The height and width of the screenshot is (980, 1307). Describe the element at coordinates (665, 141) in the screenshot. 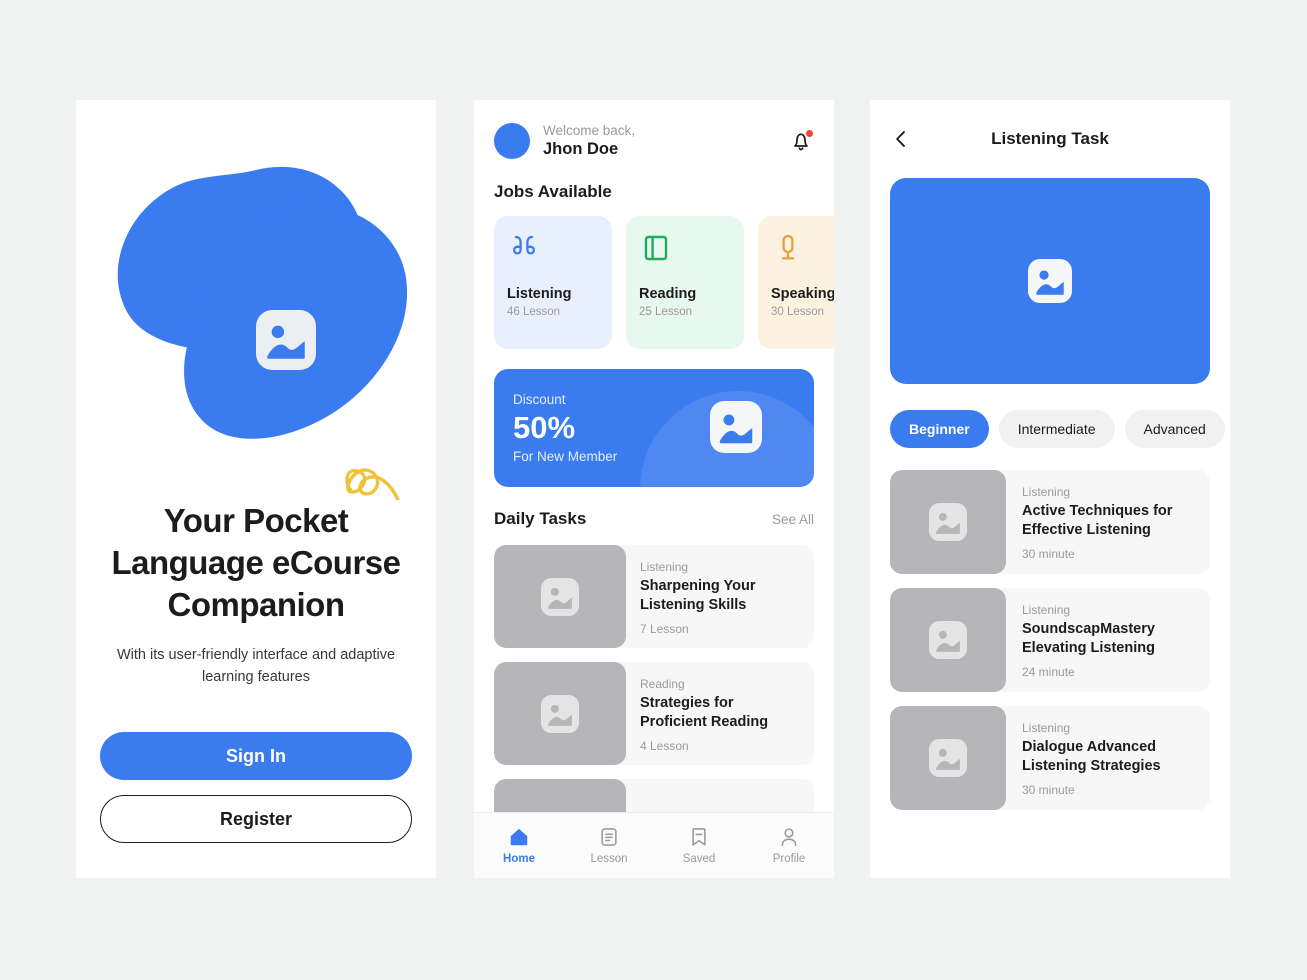

I see `greeting-text: Welcome back, Jhon Doe` at that location.